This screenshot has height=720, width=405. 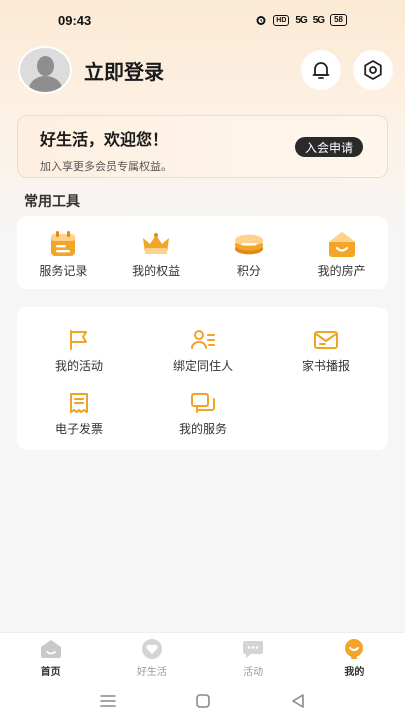 I want to click on service-my-activities: 我的活动, so click(x=79, y=350).